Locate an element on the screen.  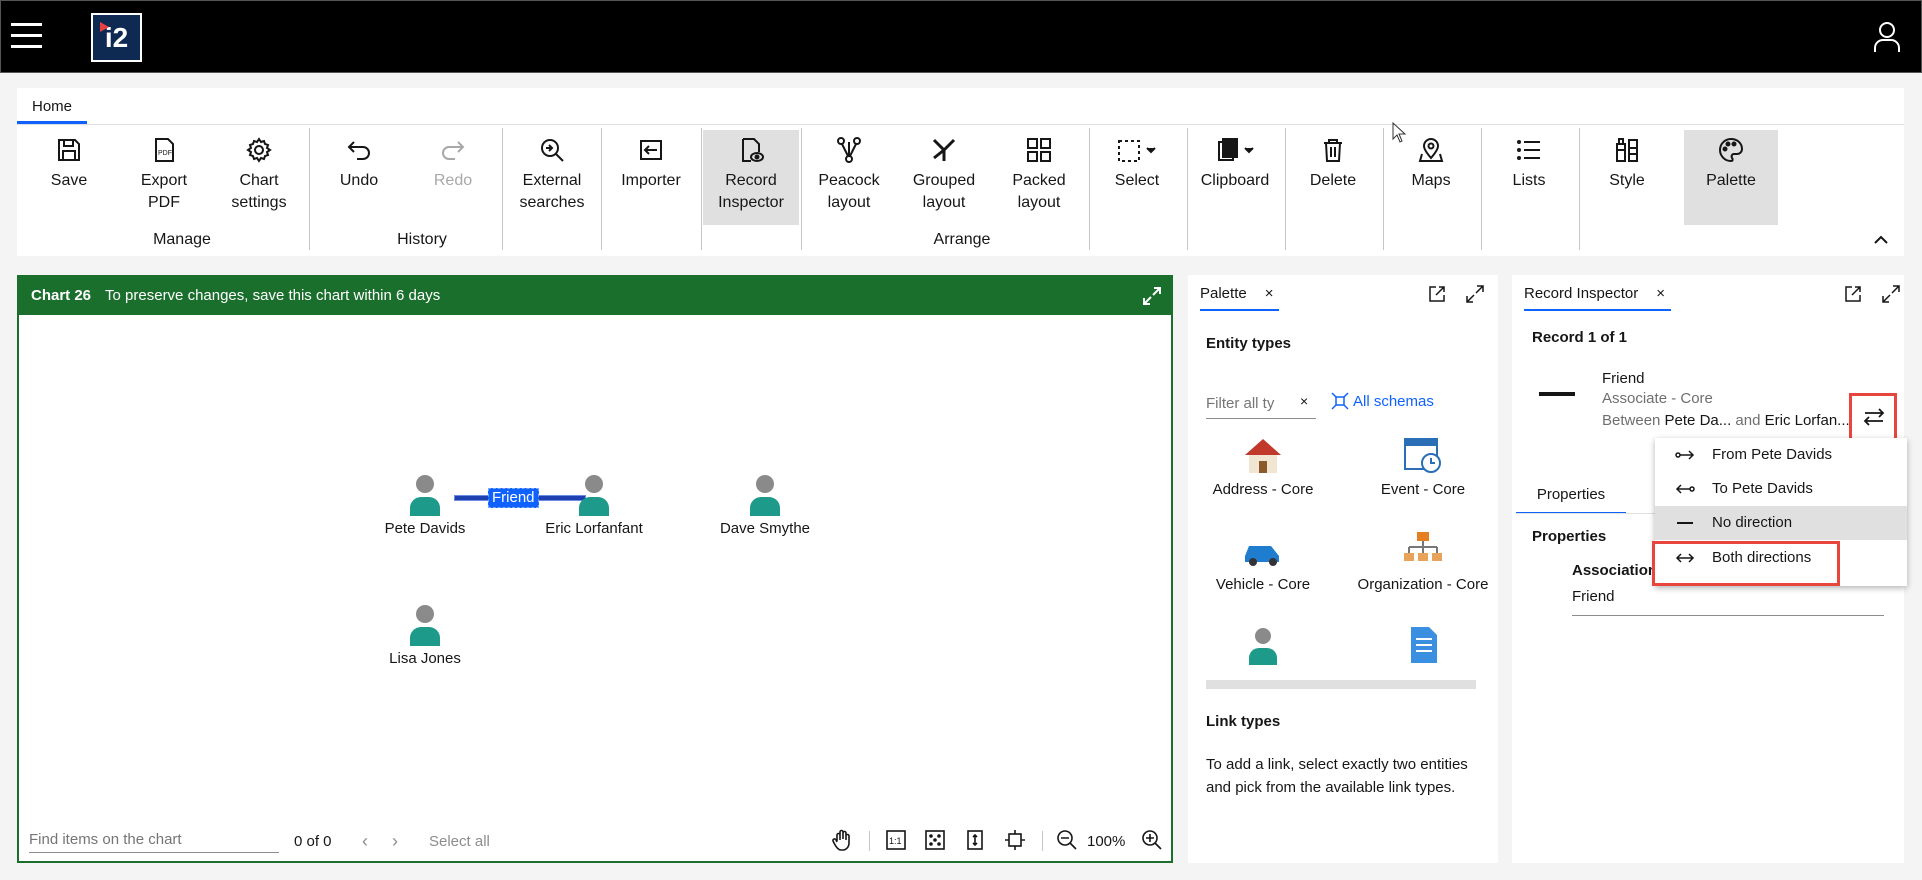
association-field: Friend is located at coordinates (1728, 602).